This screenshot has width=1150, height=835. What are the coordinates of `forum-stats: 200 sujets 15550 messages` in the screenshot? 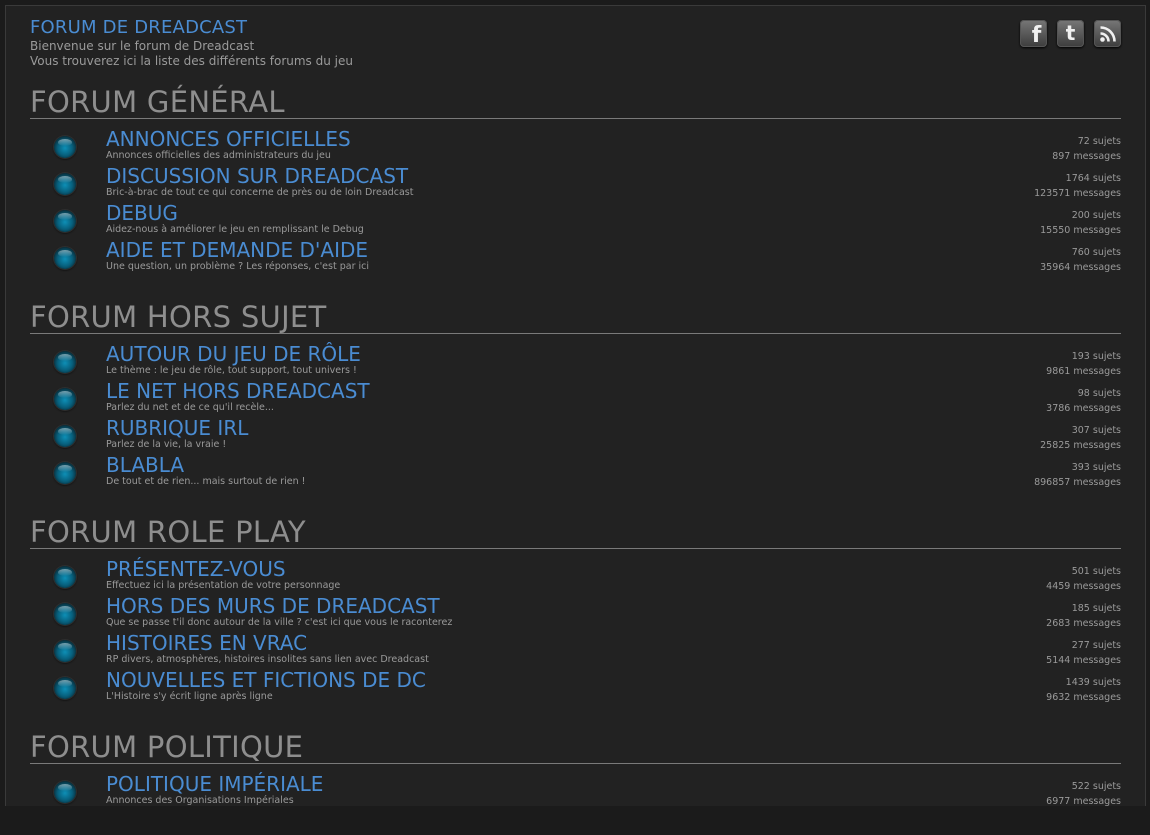 It's located at (1080, 223).